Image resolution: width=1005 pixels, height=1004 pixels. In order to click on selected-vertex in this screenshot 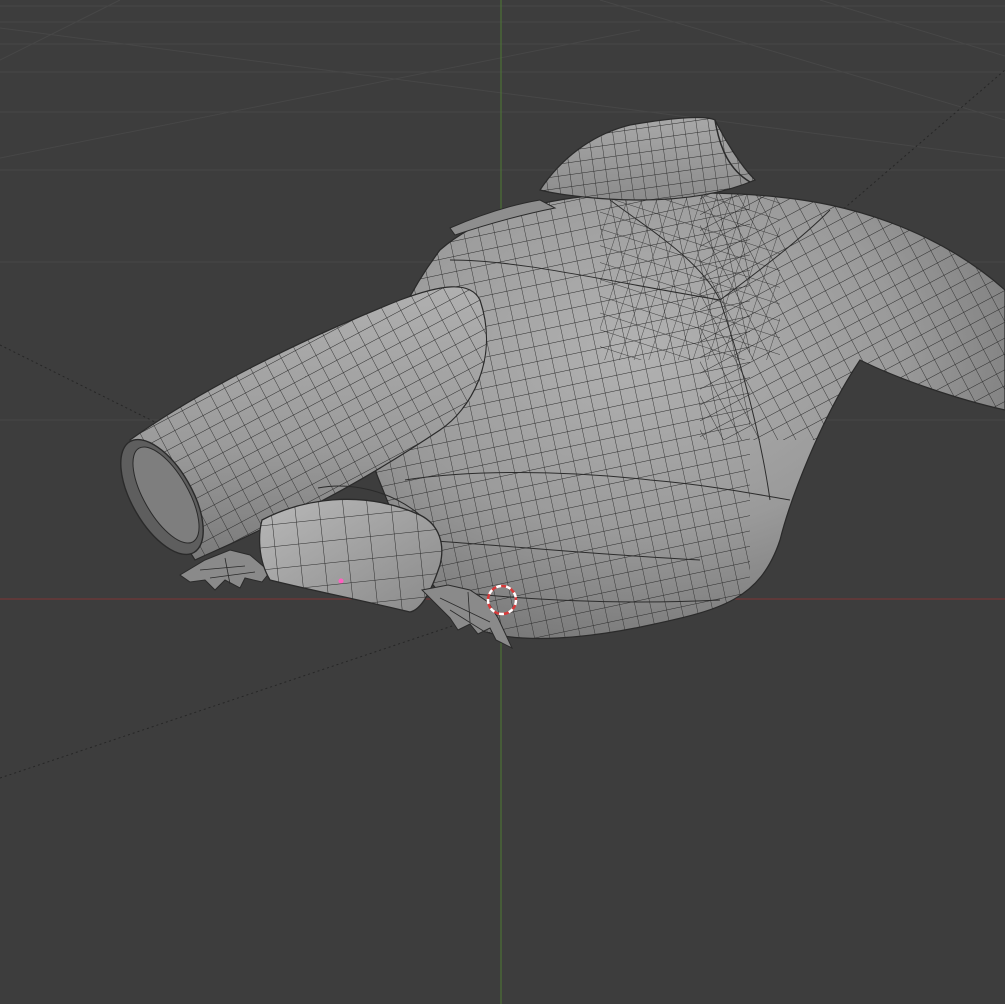, I will do `click(341, 581)`.